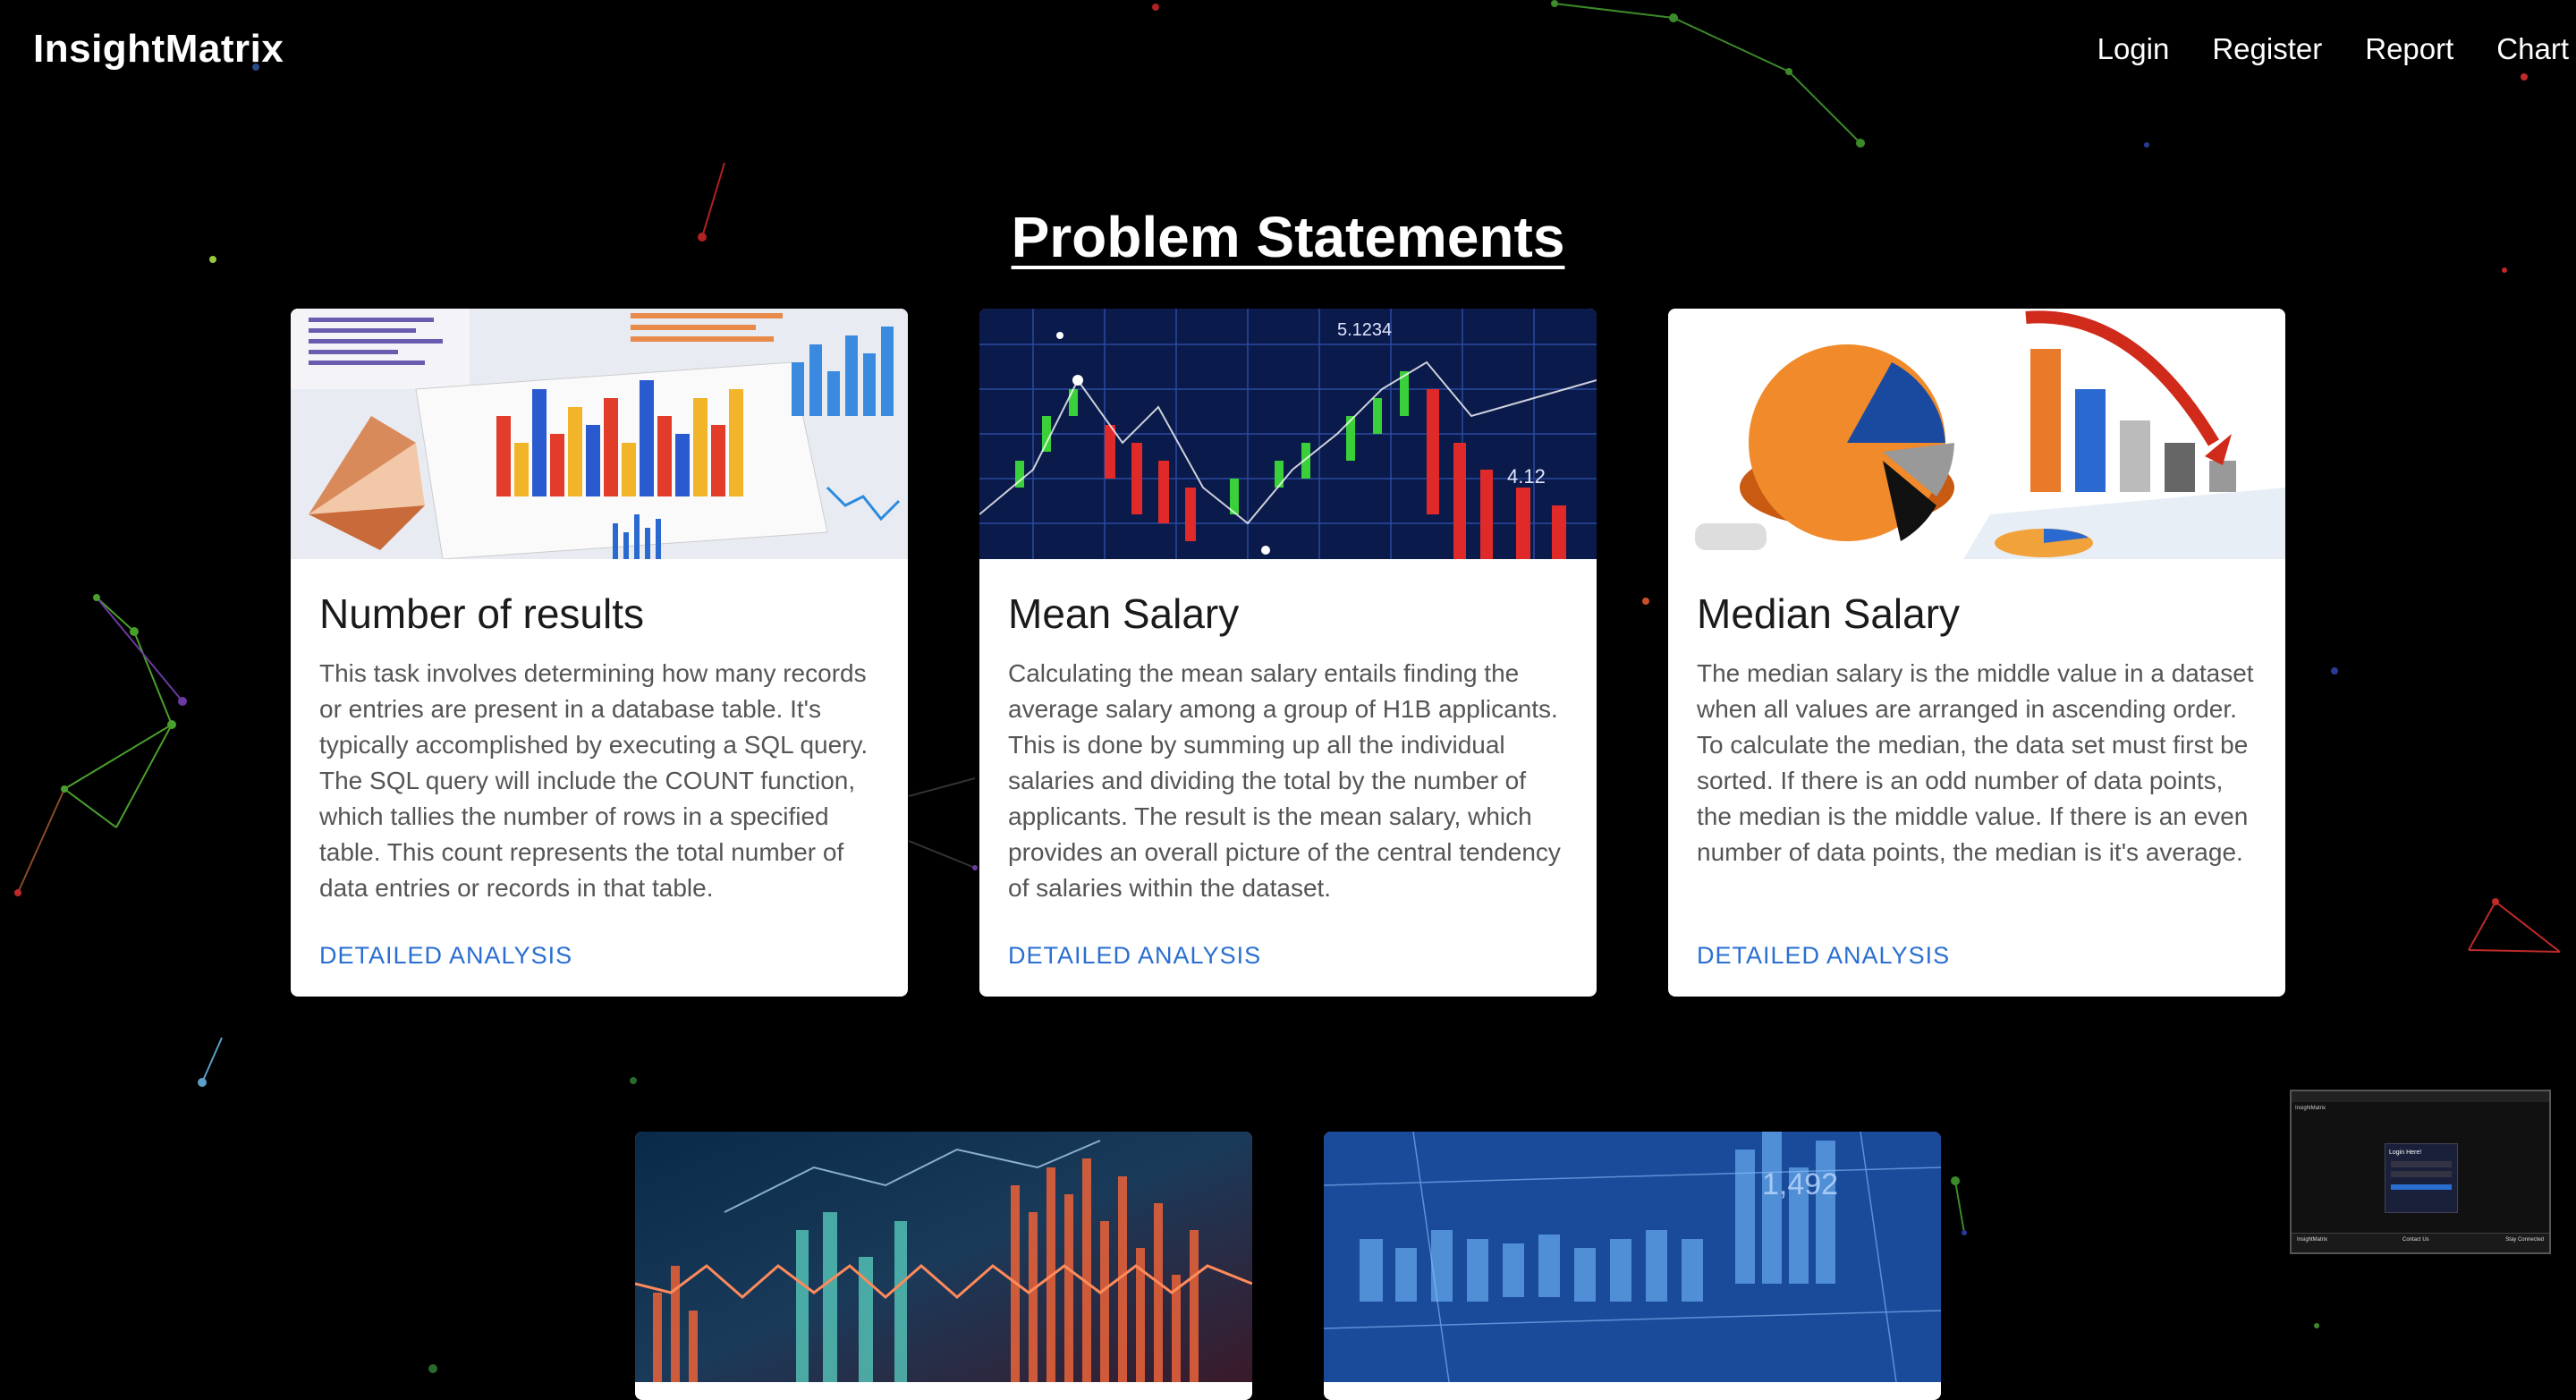 Image resolution: width=2576 pixels, height=1400 pixels. I want to click on card-title: Mean Salary, so click(1124, 613).